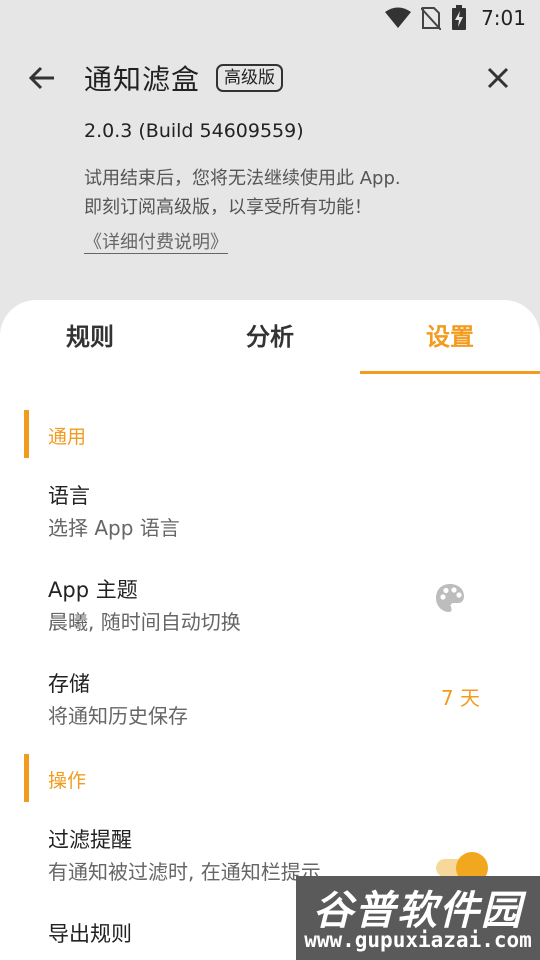  I want to click on section-label: 操作, so click(67, 781).